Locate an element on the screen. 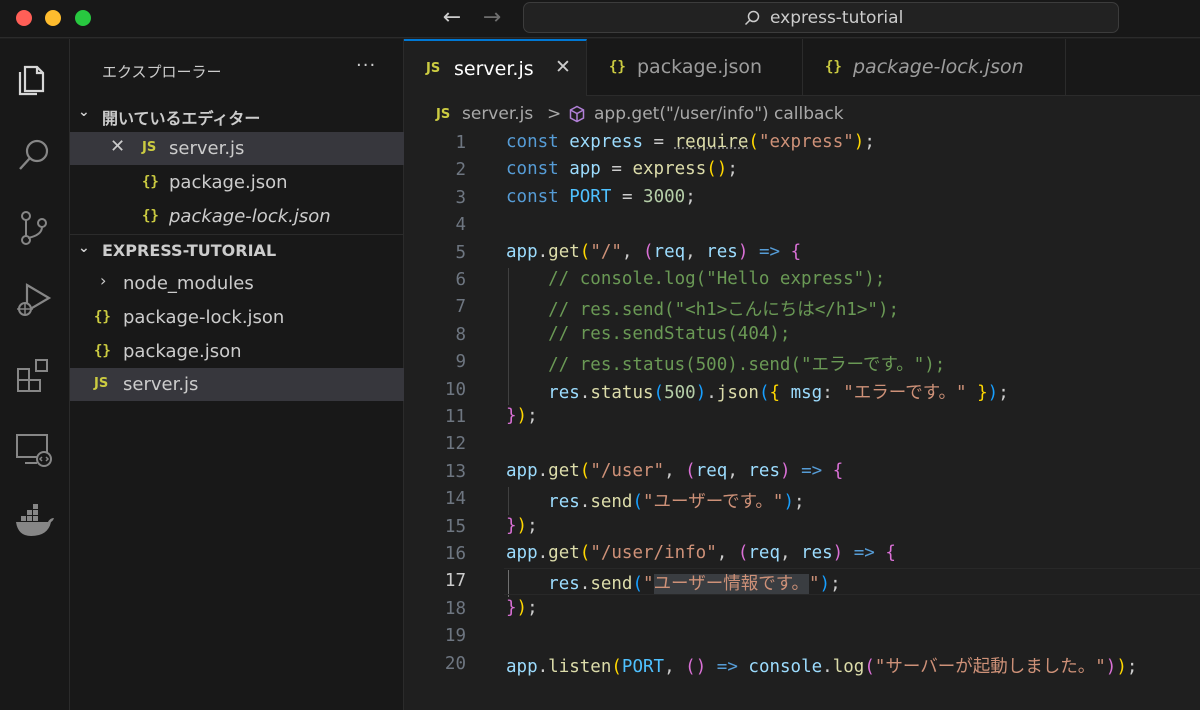 The height and width of the screenshot is (710, 1200). code-line: 15 }); is located at coordinates (802, 527).